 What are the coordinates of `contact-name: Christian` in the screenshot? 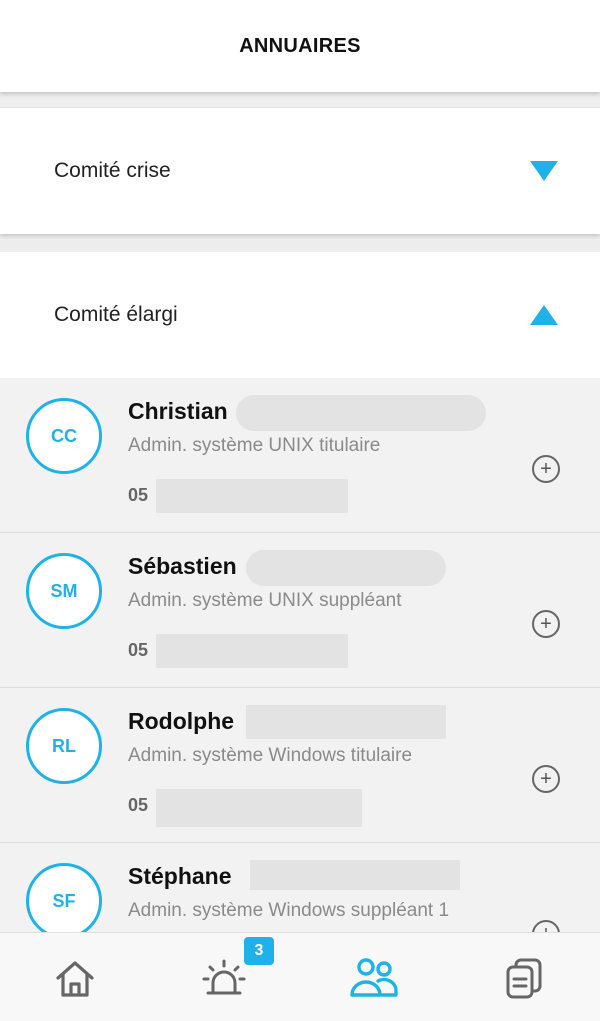 It's located at (178, 411).